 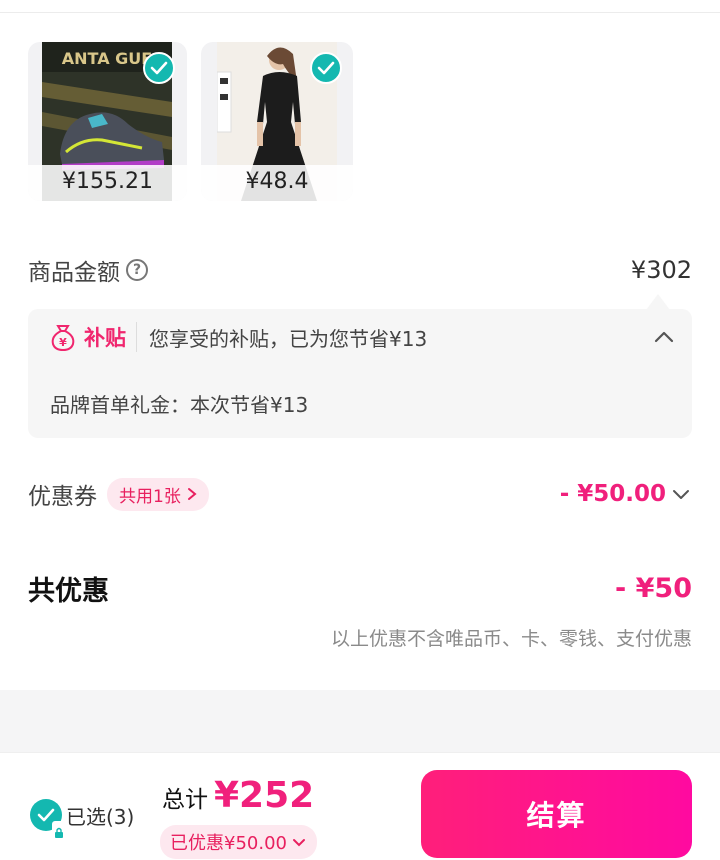 I want to click on amount-label: 商品金额, so click(x=74, y=273).